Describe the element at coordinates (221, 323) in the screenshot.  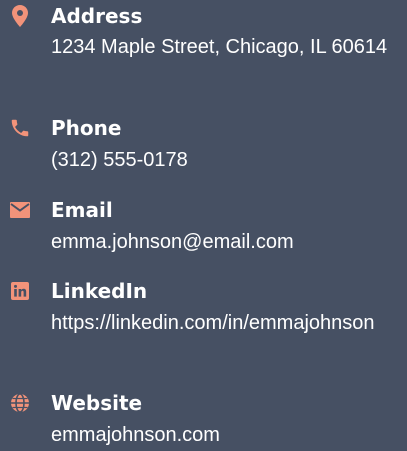
I see `linkedin-value: https://linkedin.com/in/emmajohnson` at that location.